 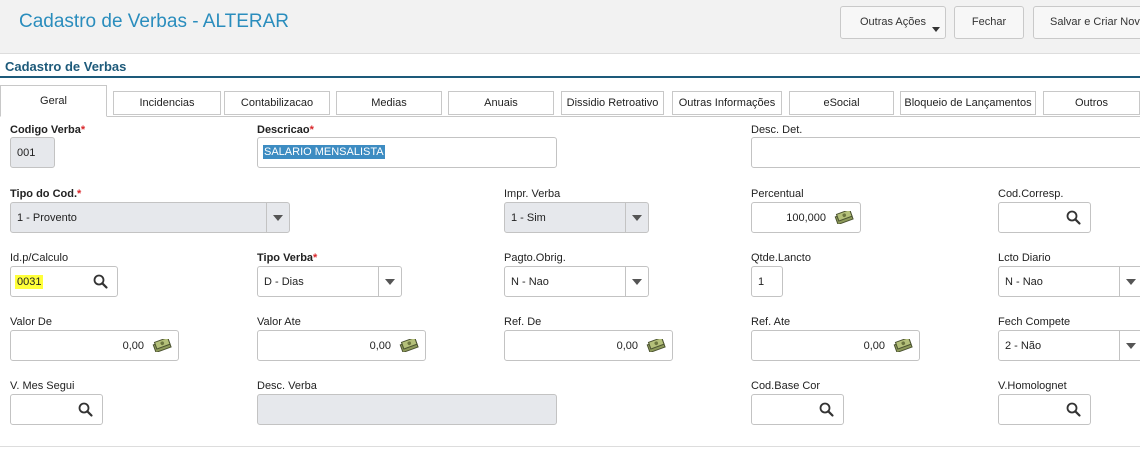 I want to click on desc-det-field, so click(x=945, y=152).